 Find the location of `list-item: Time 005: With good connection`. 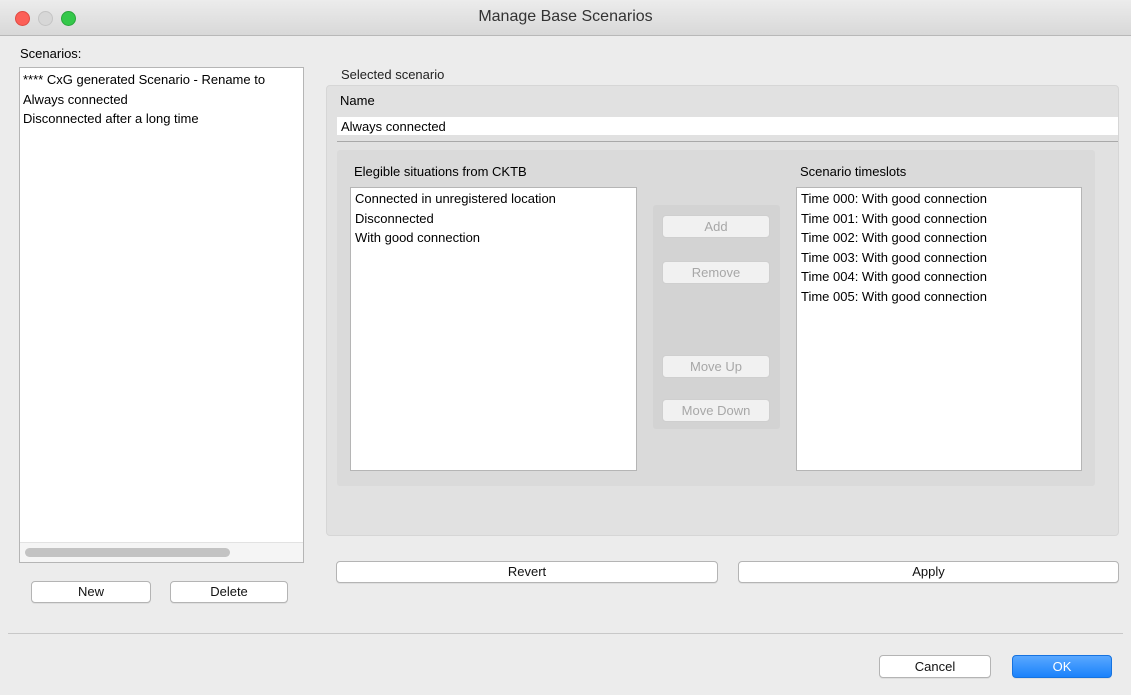

list-item: Time 005: With good connection is located at coordinates (939, 297).